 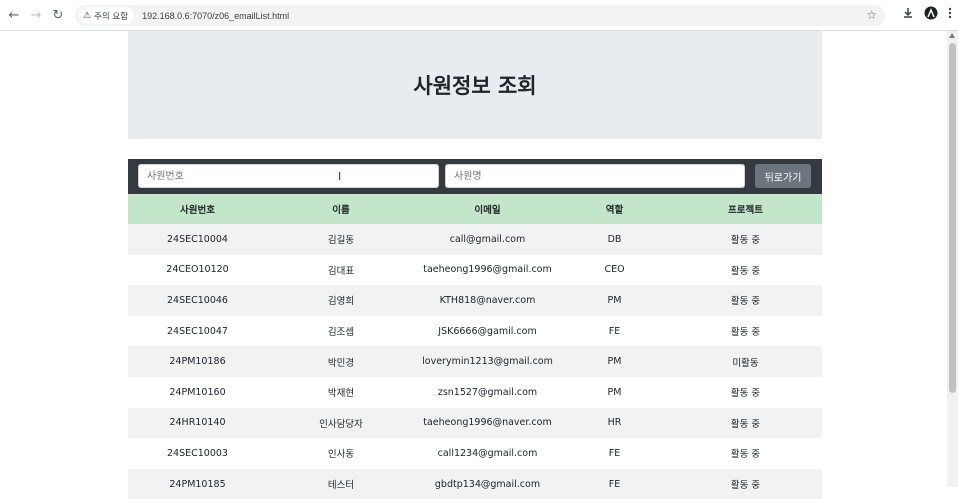 What do you see at coordinates (487, 392) in the screenshot?
I see `cell-email: zsn1527@gmail.com` at bounding box center [487, 392].